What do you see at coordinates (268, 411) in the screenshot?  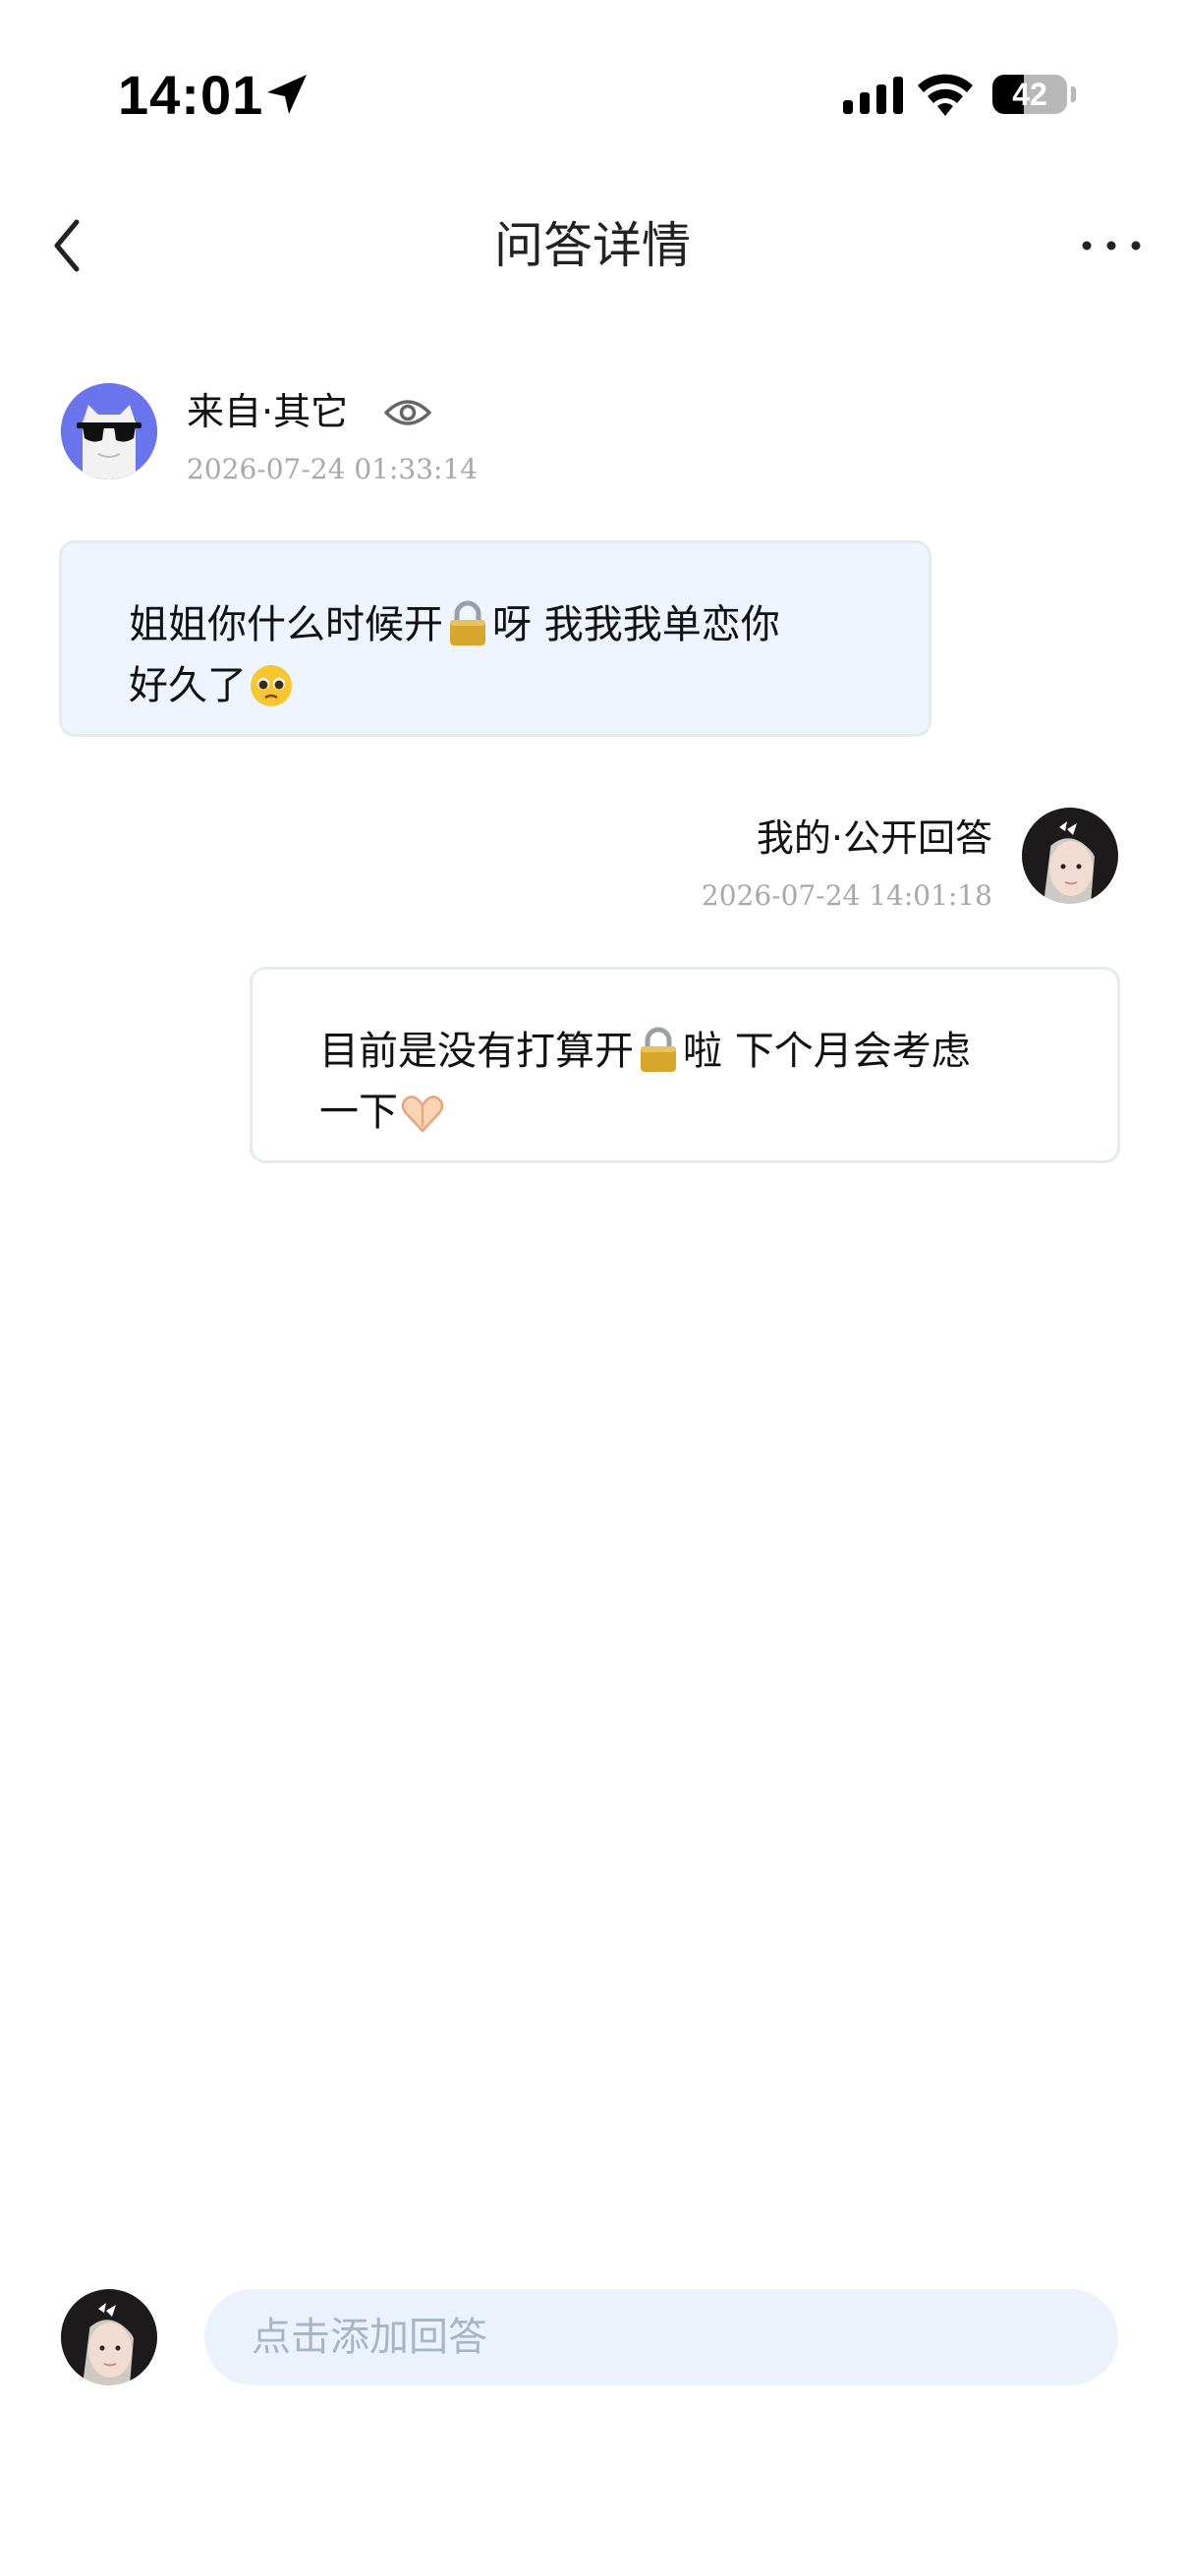 I see `question-source-label: 来自·其它` at bounding box center [268, 411].